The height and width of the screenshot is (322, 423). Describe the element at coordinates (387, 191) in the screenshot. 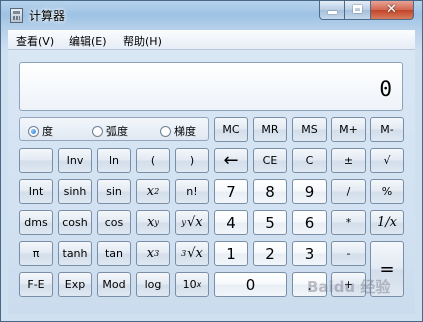

I see `percent-button: %` at that location.